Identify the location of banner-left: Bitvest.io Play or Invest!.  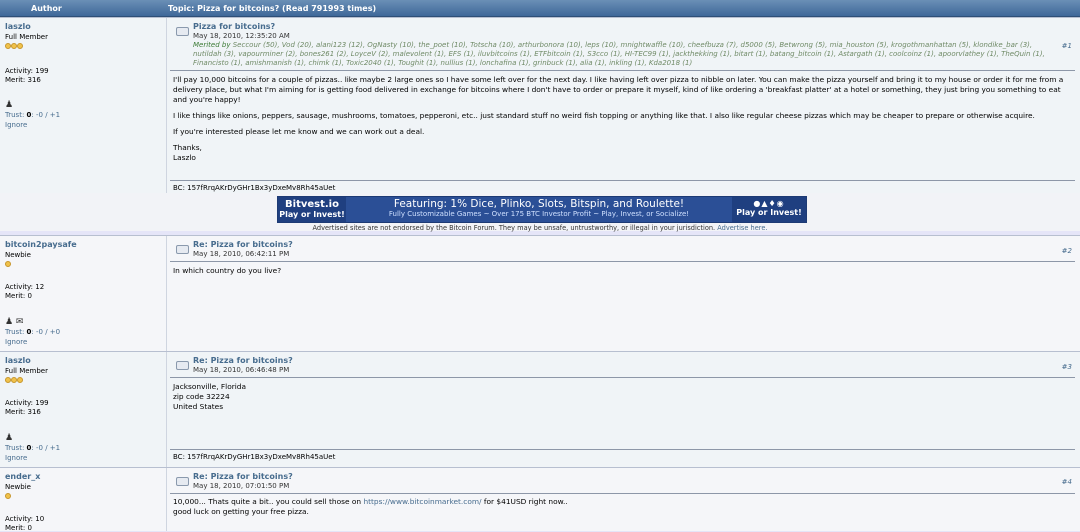
(312, 209).